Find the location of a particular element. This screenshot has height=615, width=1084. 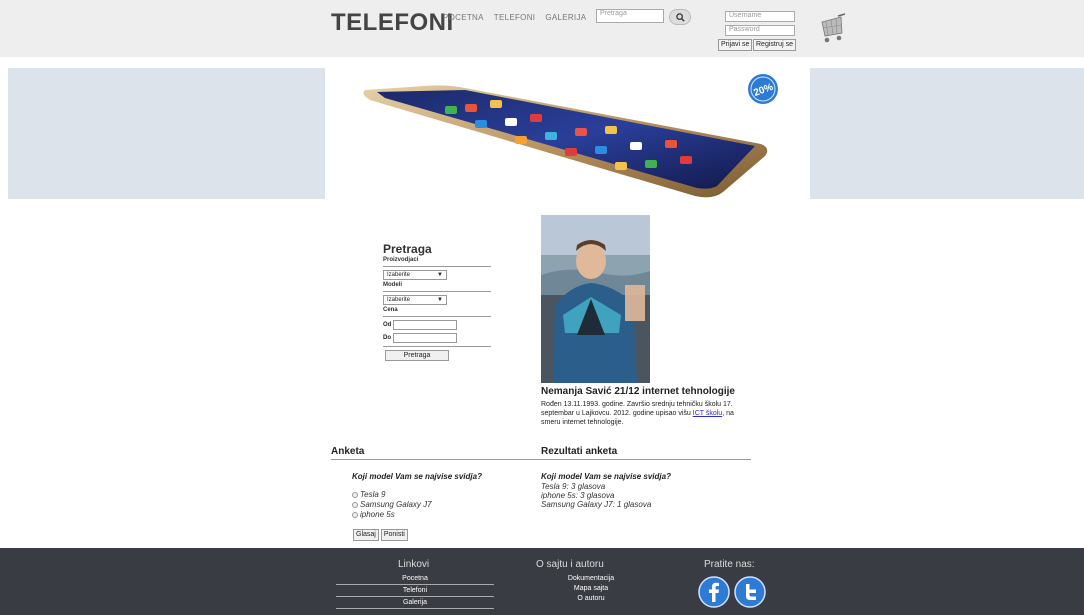

shopping-cart-icon is located at coordinates (833, 29).